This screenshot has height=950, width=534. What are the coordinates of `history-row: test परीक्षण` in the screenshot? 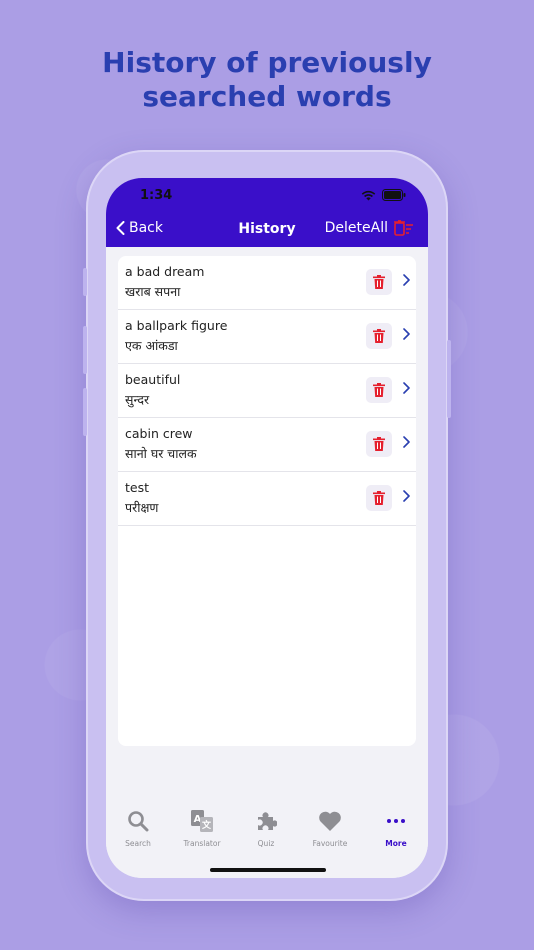 It's located at (267, 499).